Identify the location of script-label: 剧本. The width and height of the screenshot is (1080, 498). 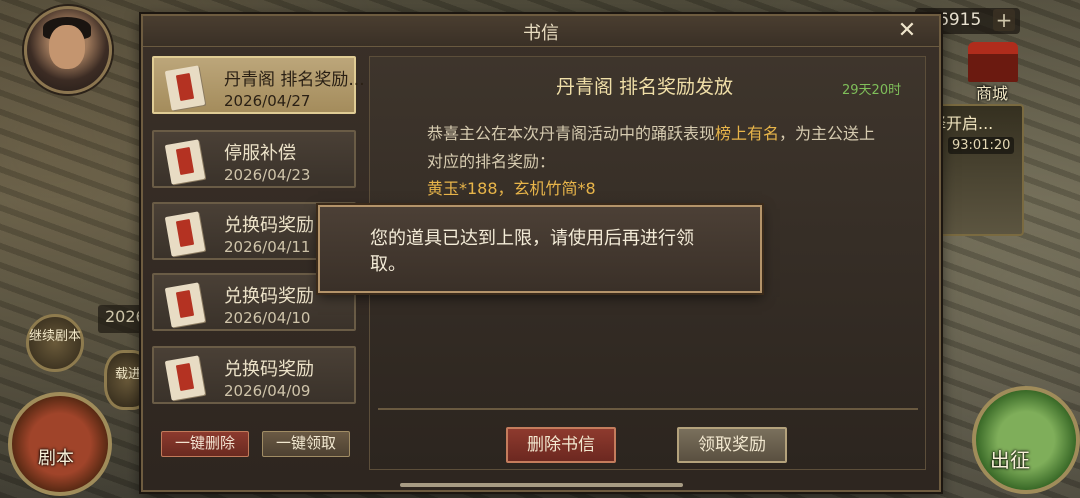
(56, 458).